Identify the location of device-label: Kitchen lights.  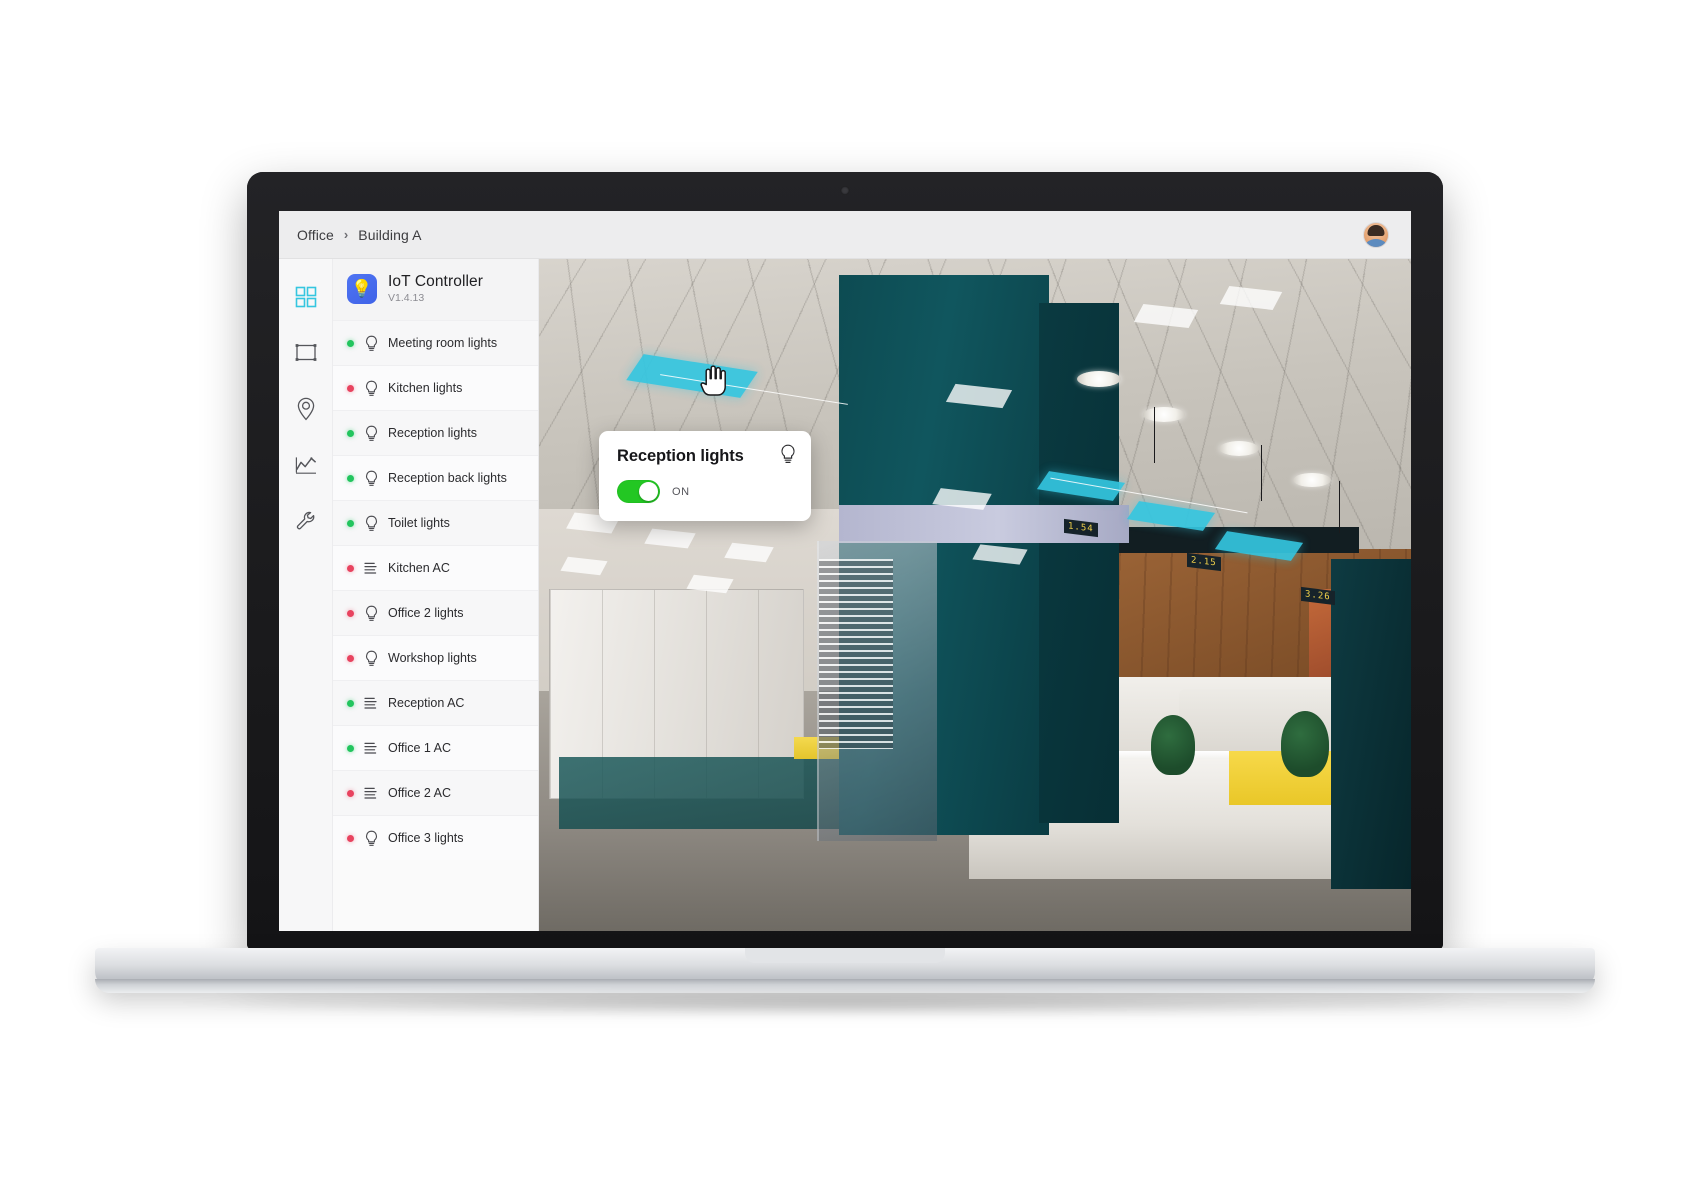
(425, 388).